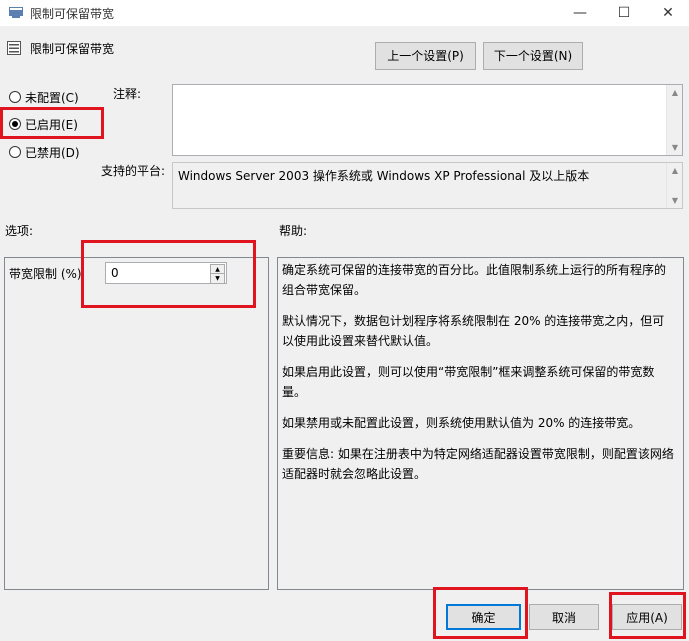 The image size is (689, 641). Describe the element at coordinates (668, 13) in the screenshot. I see `close-button: ✕` at that location.